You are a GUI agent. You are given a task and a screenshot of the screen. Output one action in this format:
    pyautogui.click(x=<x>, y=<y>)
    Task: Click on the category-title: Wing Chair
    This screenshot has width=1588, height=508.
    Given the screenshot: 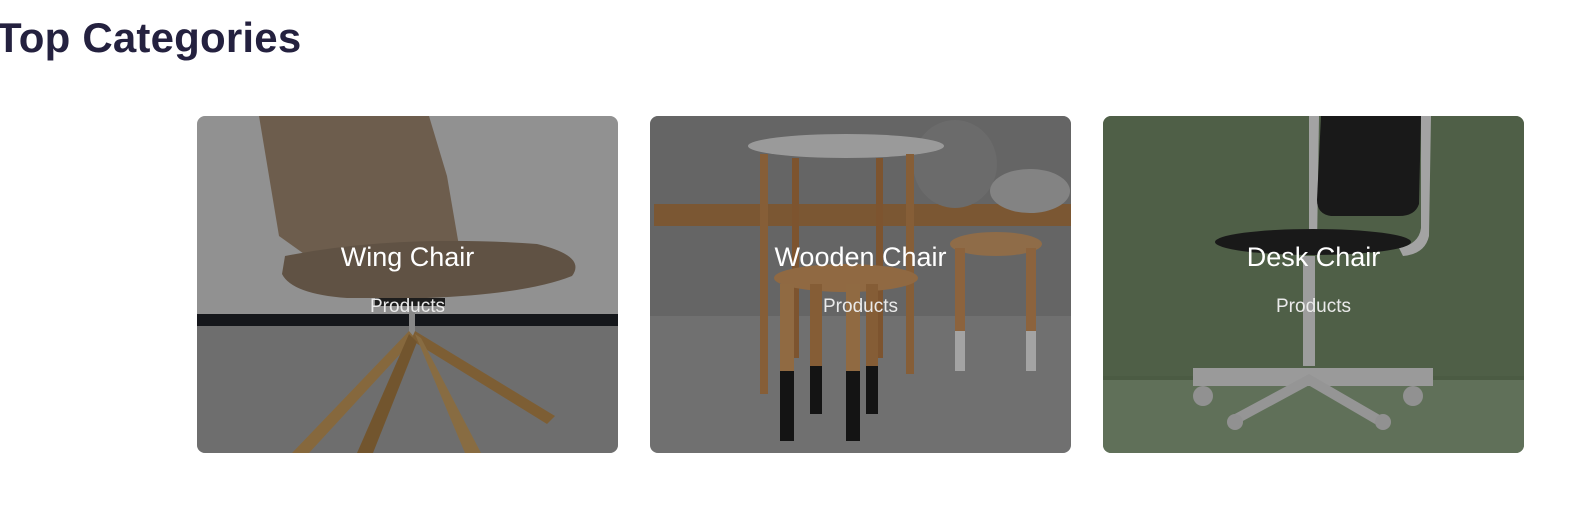 What is the action you would take?
    pyautogui.click(x=407, y=257)
    